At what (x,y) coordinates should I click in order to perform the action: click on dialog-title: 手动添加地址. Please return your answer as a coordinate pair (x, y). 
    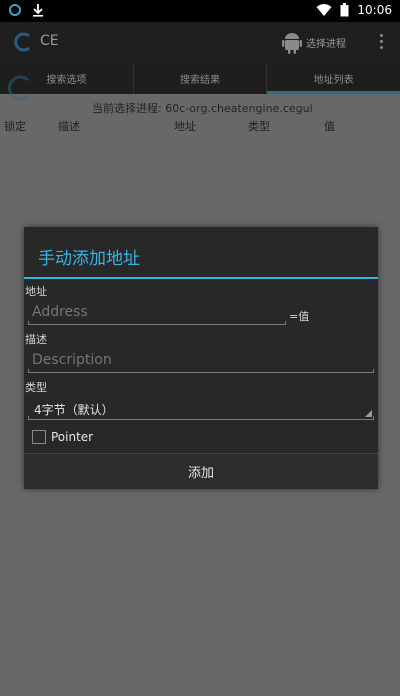
    Looking at the image, I should click on (89, 259).